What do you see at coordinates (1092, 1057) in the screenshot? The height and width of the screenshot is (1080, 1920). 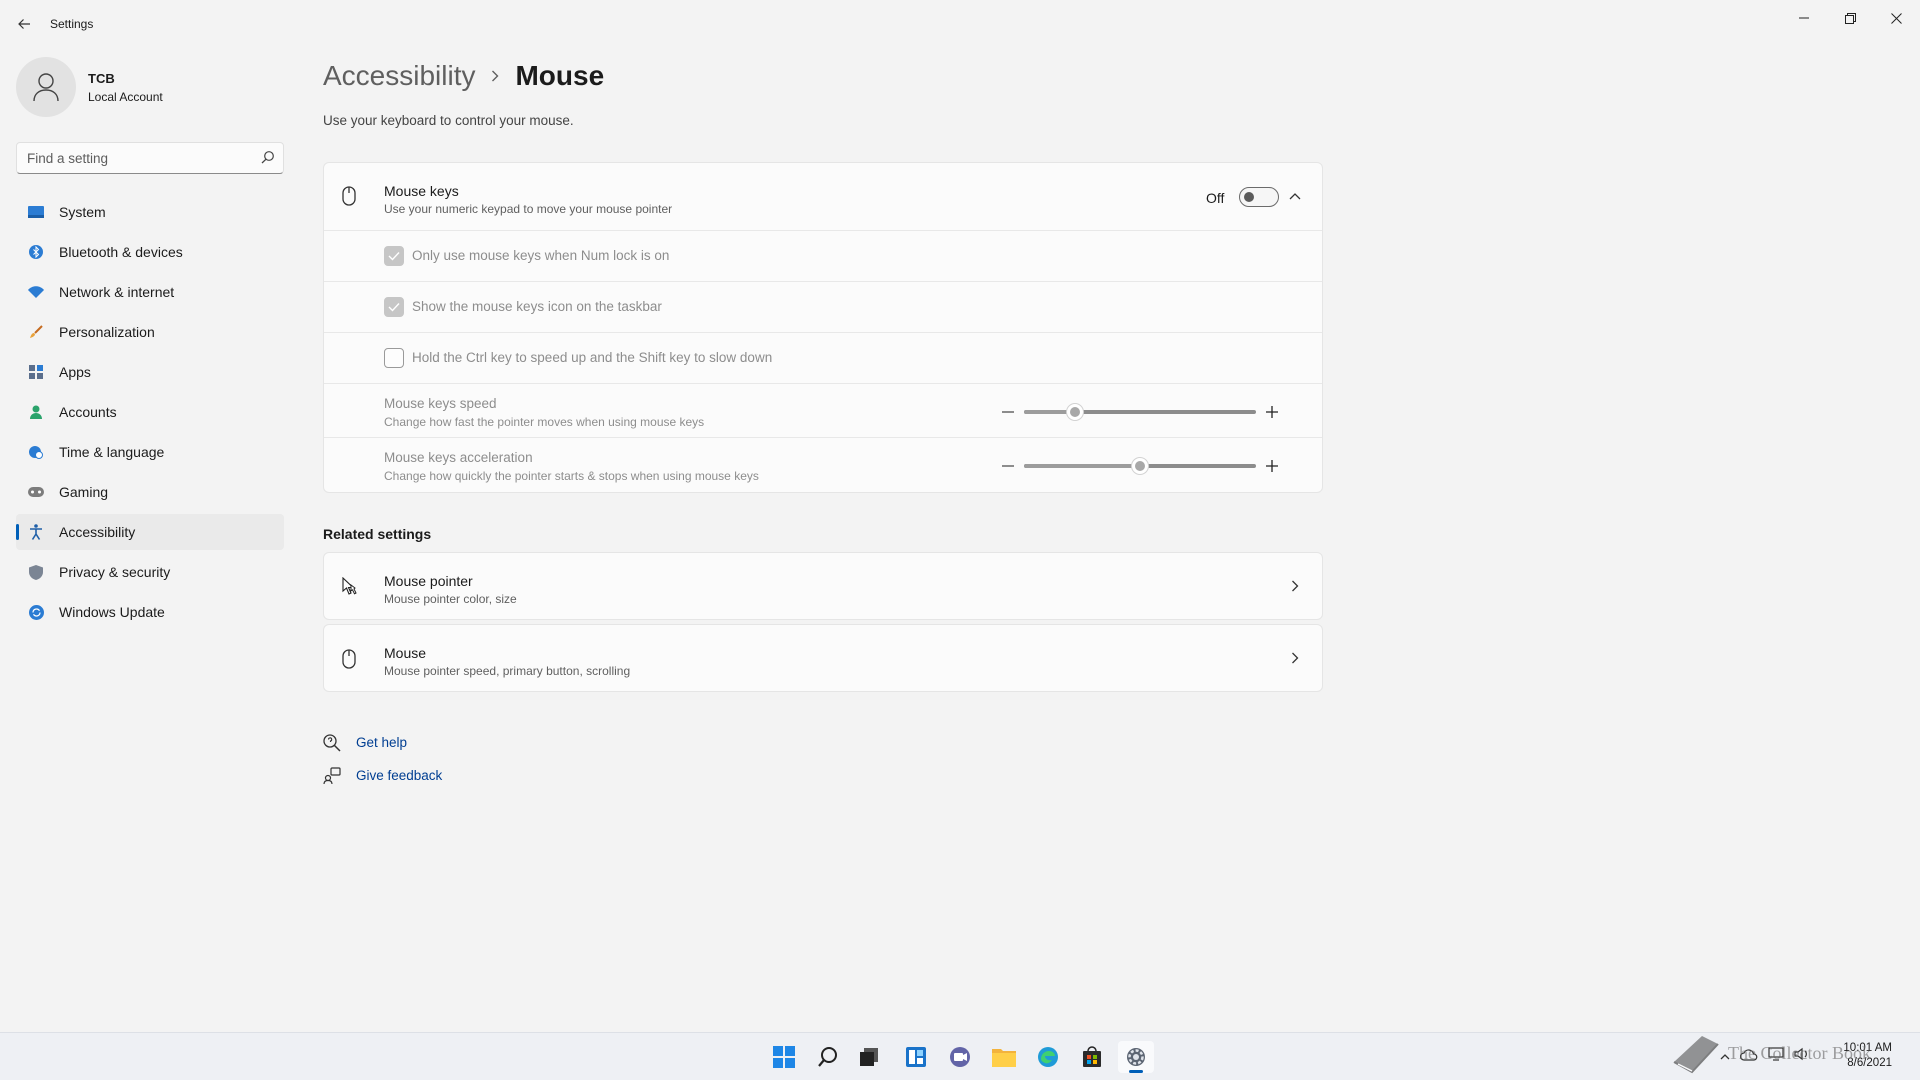 I see `store-button` at bounding box center [1092, 1057].